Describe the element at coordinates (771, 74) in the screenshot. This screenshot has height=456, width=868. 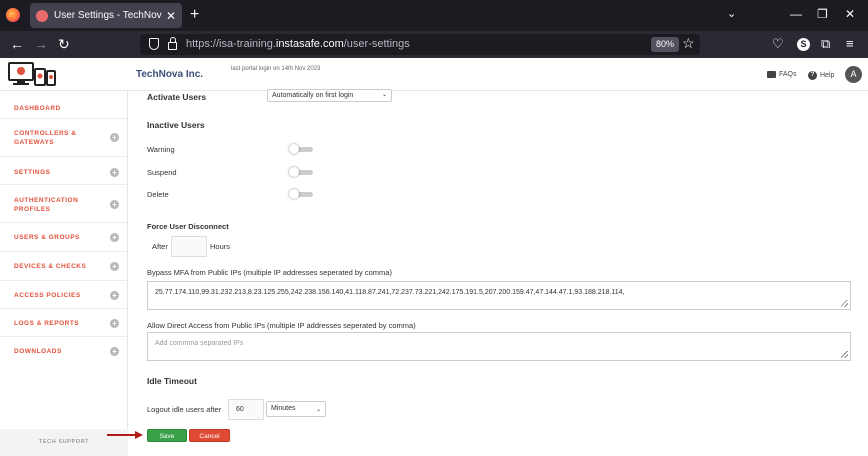
I see `chat-icon` at that location.